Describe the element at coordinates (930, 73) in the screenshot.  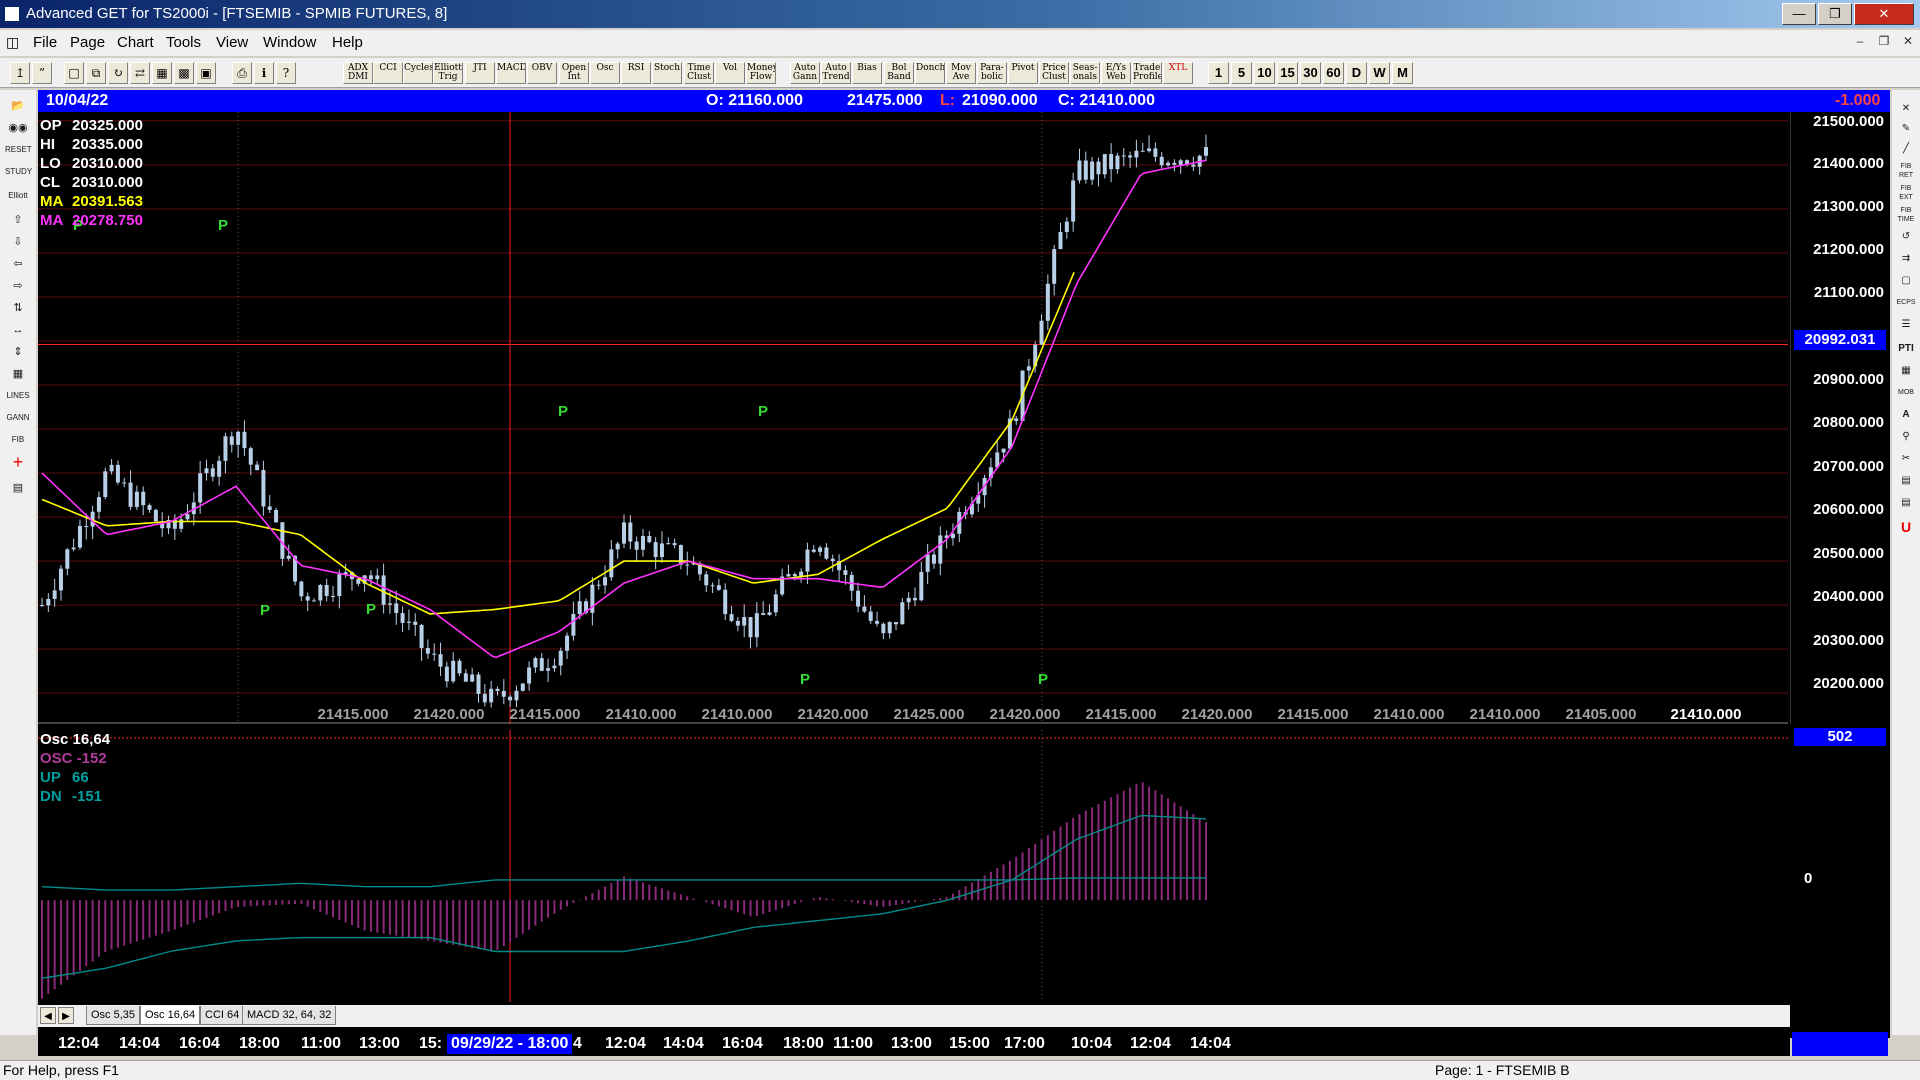
I see `ind-donch: Donch` at that location.